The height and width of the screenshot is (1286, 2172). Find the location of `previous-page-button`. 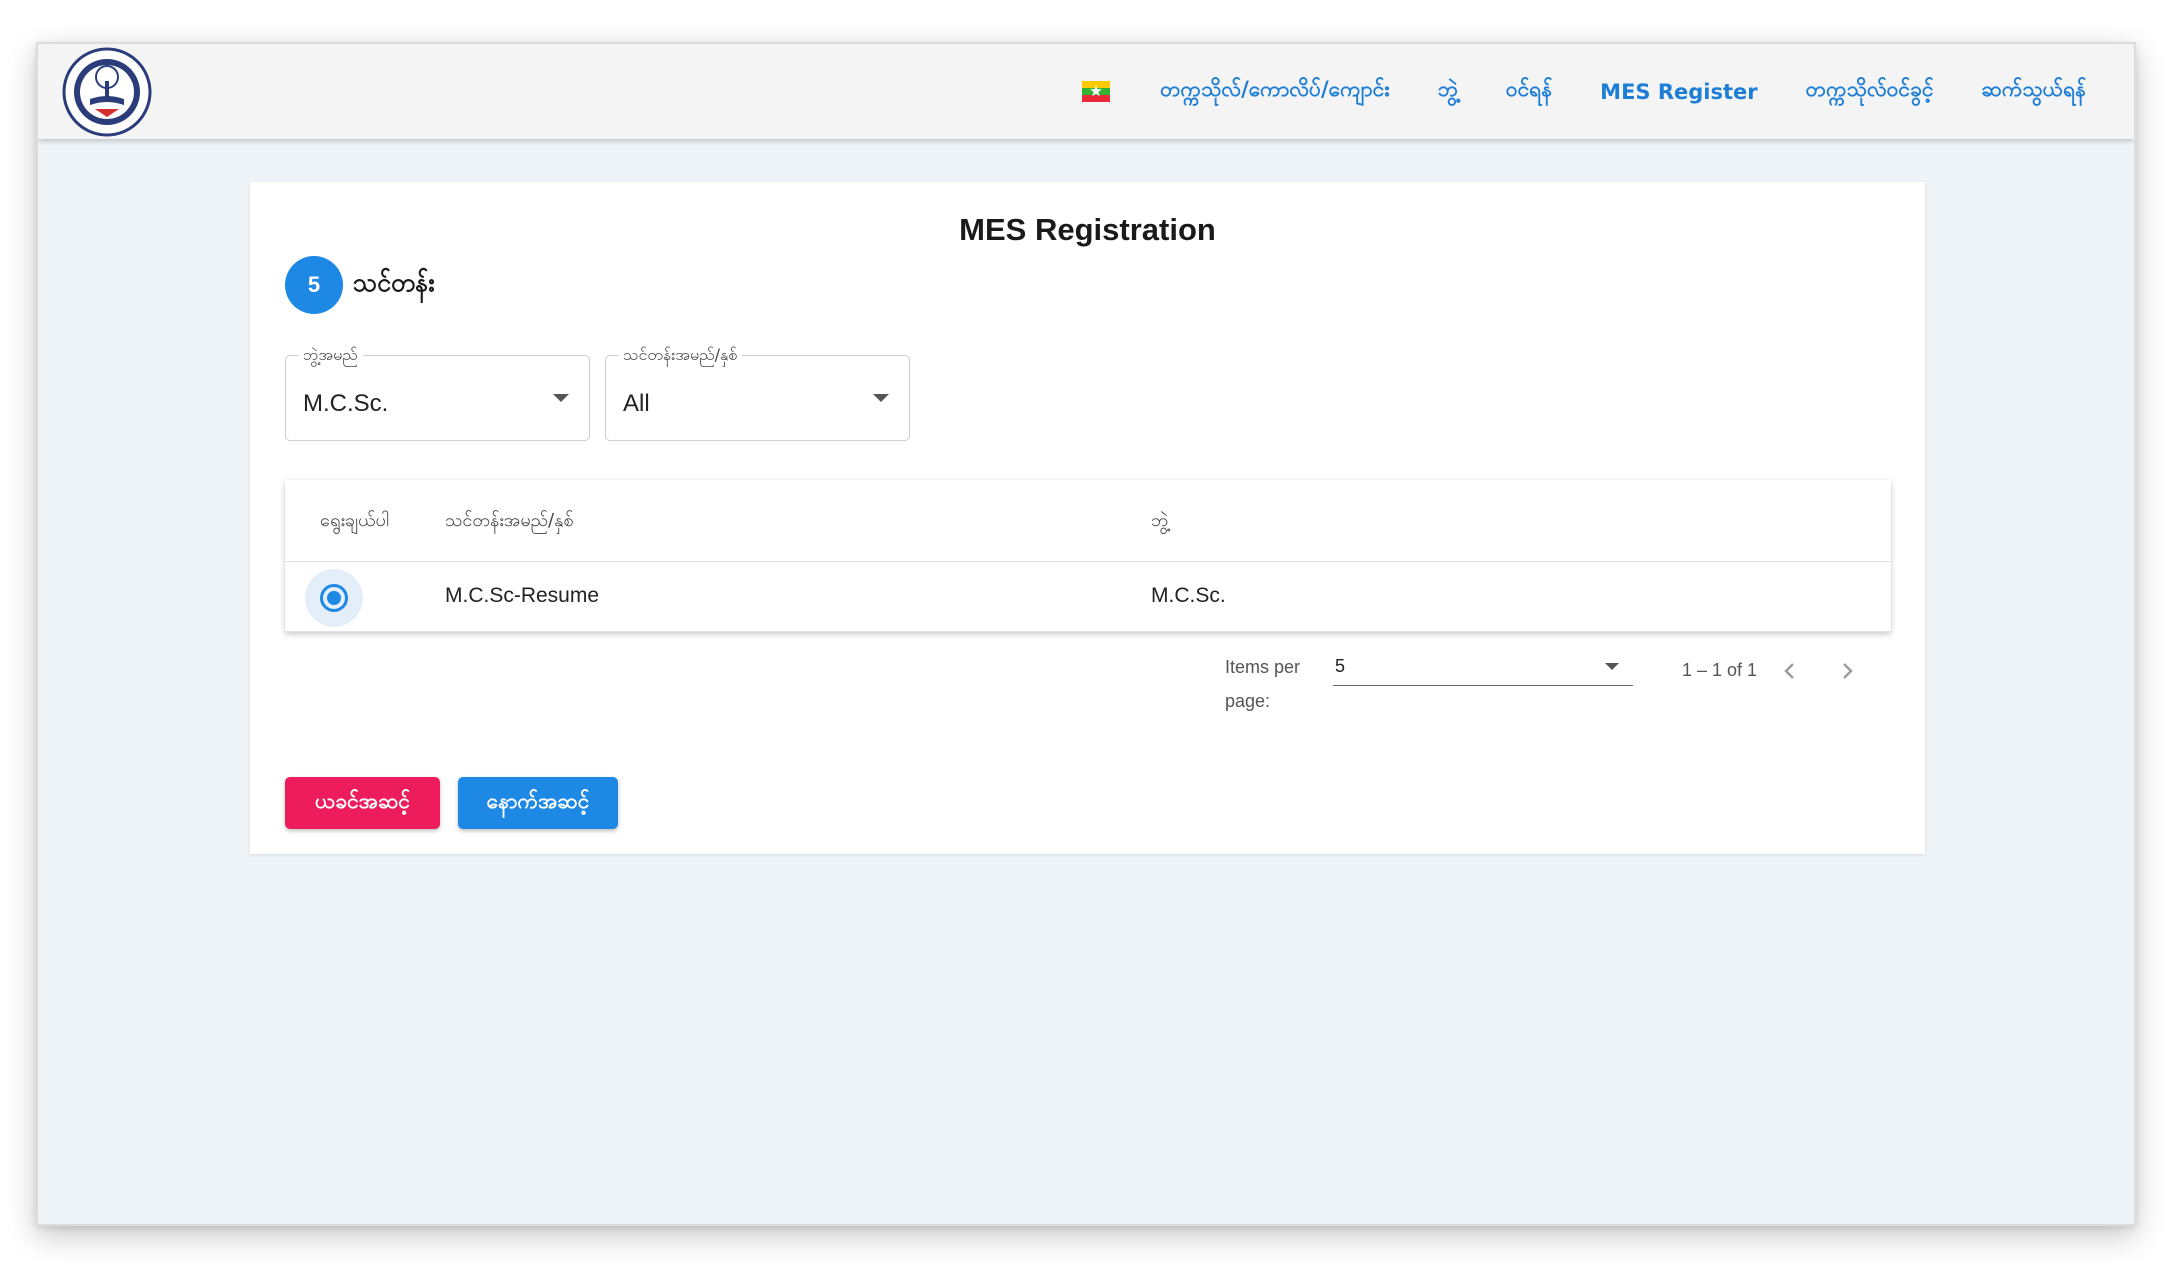

previous-page-button is located at coordinates (1790, 671).